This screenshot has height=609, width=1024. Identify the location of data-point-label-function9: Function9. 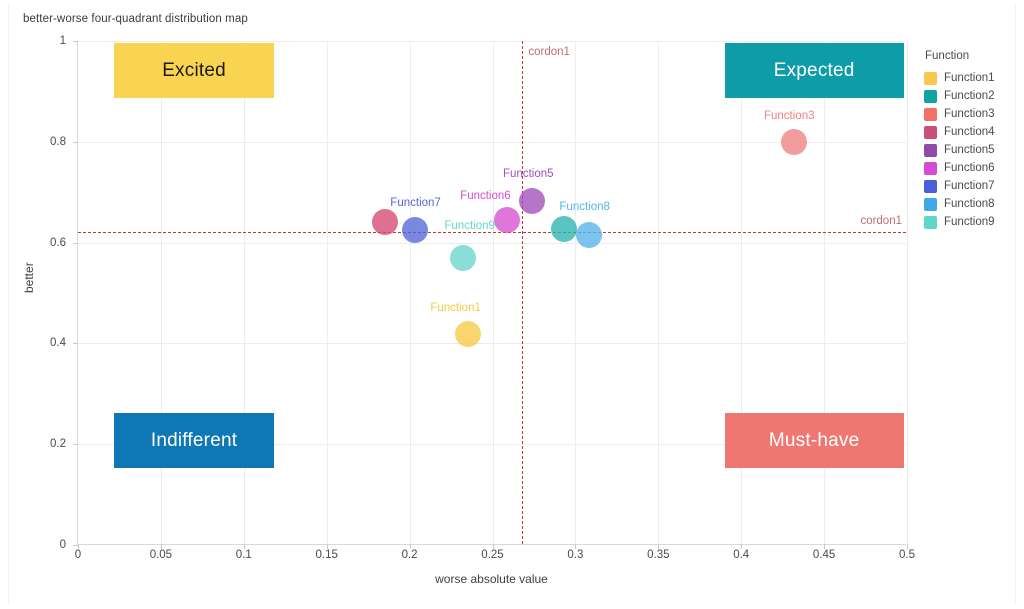
(469, 225).